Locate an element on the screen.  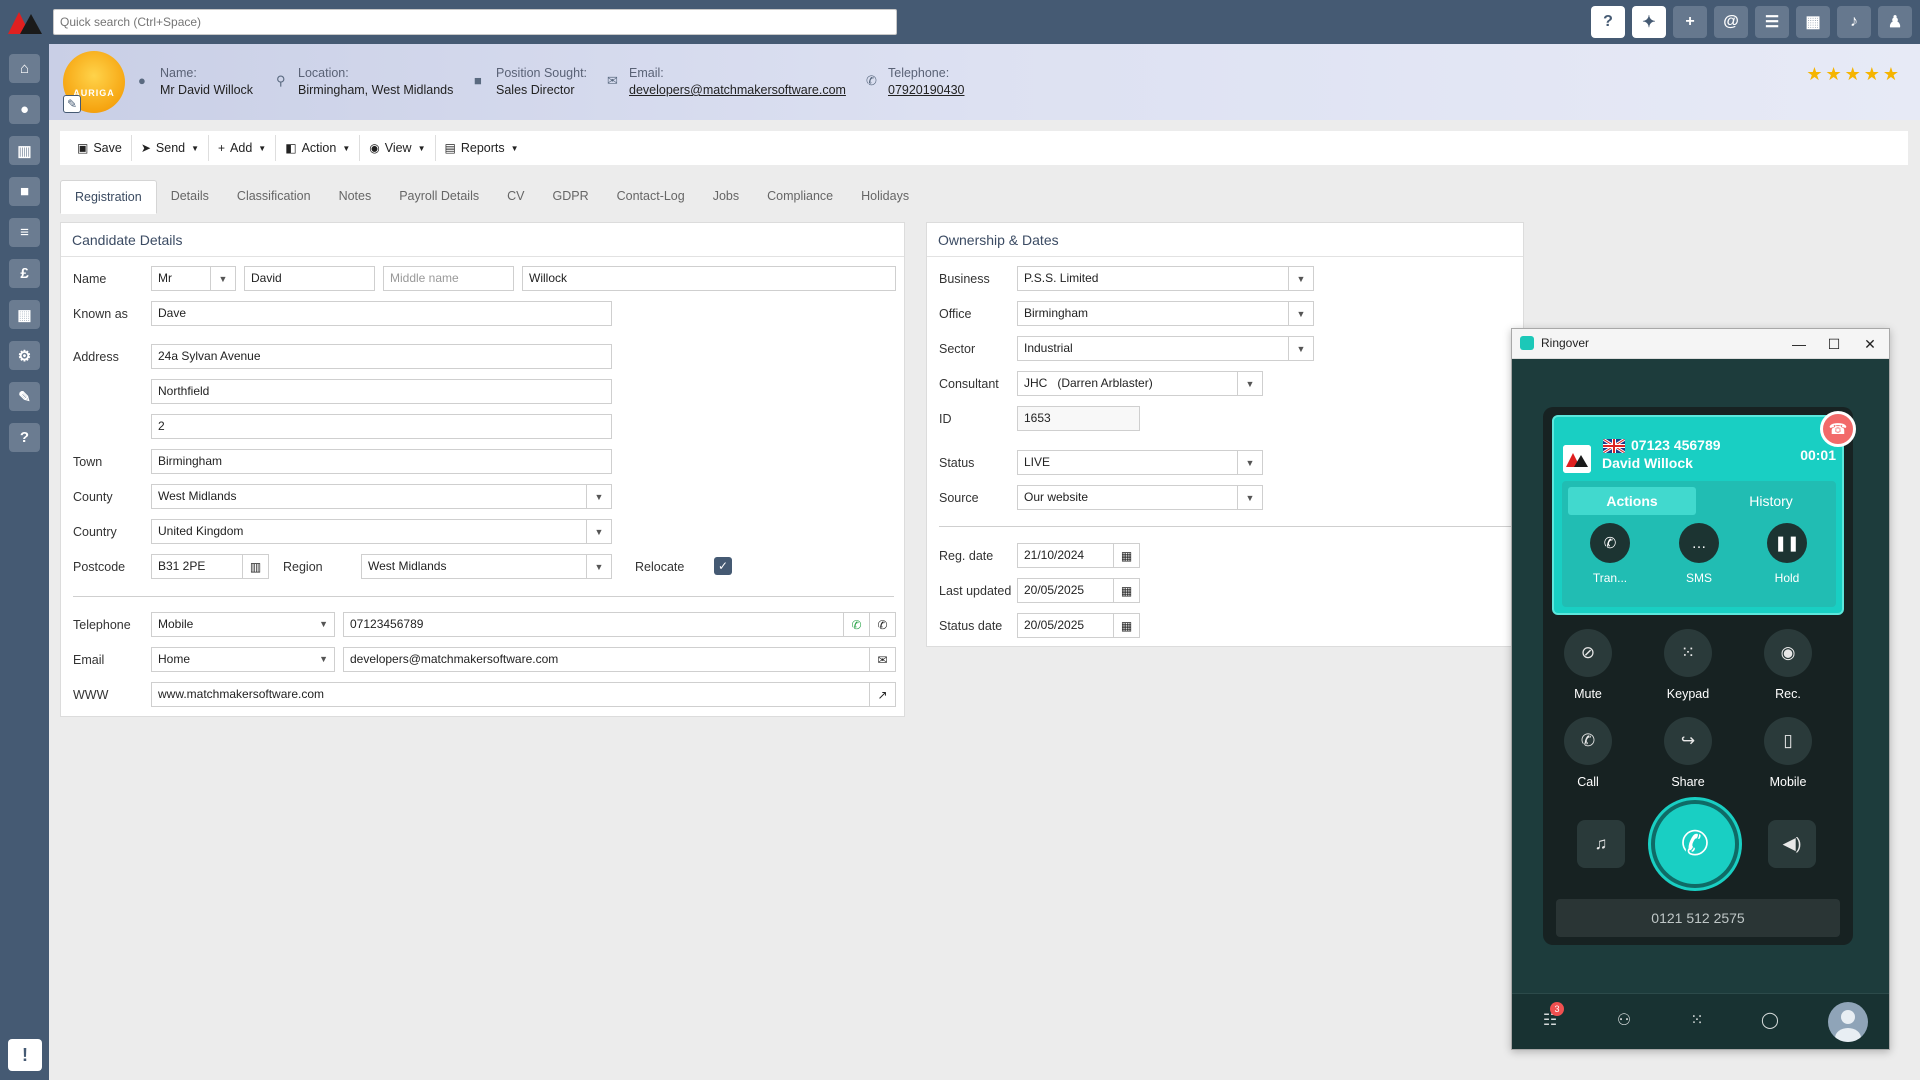
answer-call-button: ✆ is located at coordinates (1695, 844).